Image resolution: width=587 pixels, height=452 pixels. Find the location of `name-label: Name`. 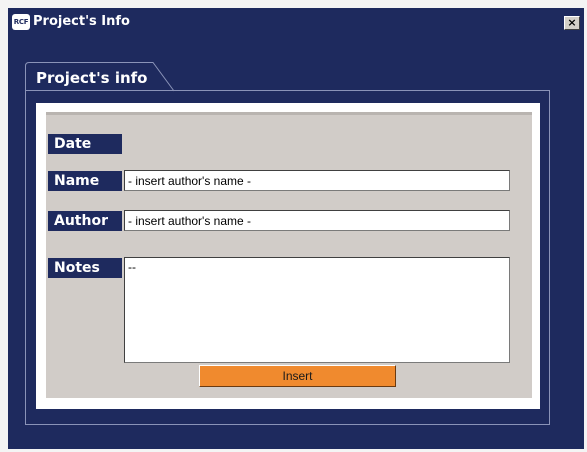

name-label: Name is located at coordinates (85, 181).